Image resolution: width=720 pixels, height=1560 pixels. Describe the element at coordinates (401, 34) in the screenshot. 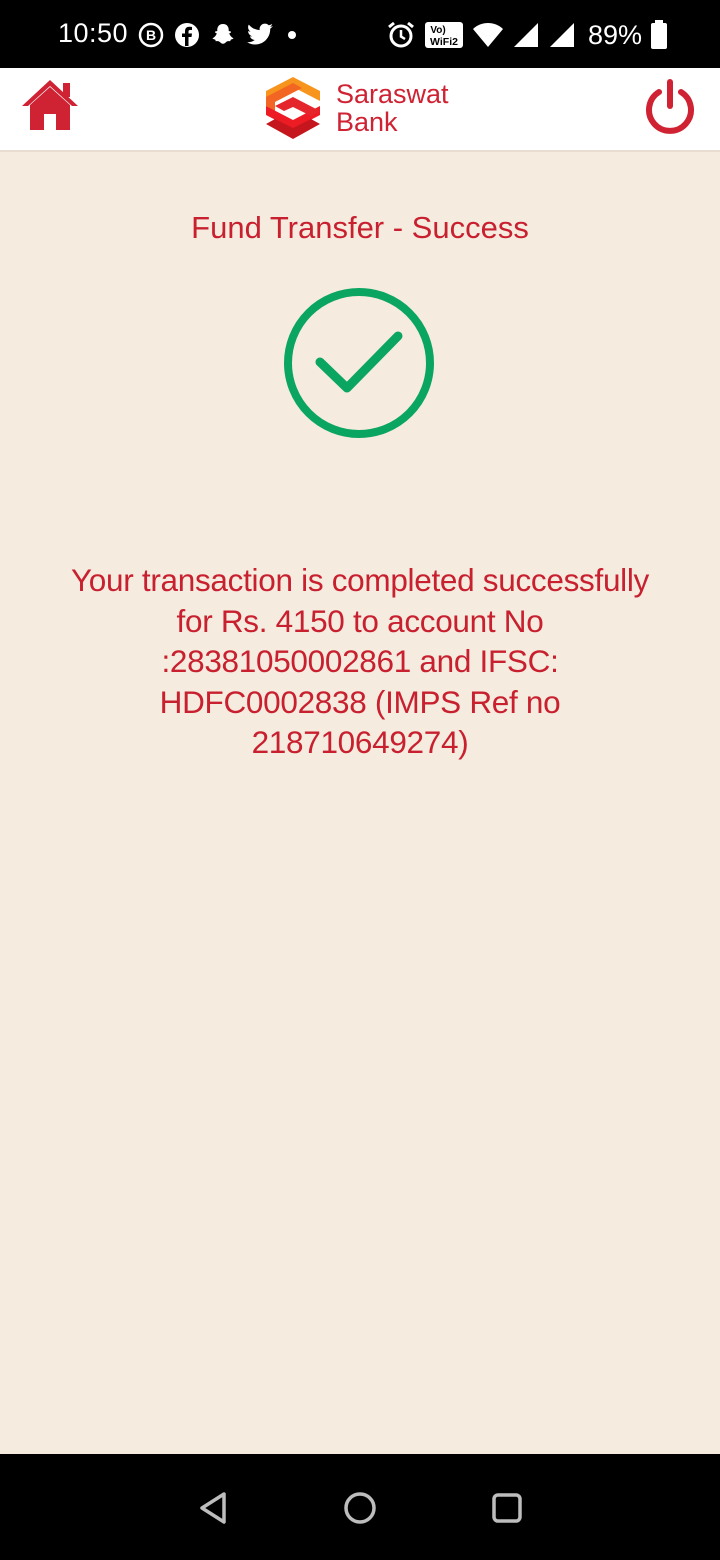

I see `alarm-icon` at that location.